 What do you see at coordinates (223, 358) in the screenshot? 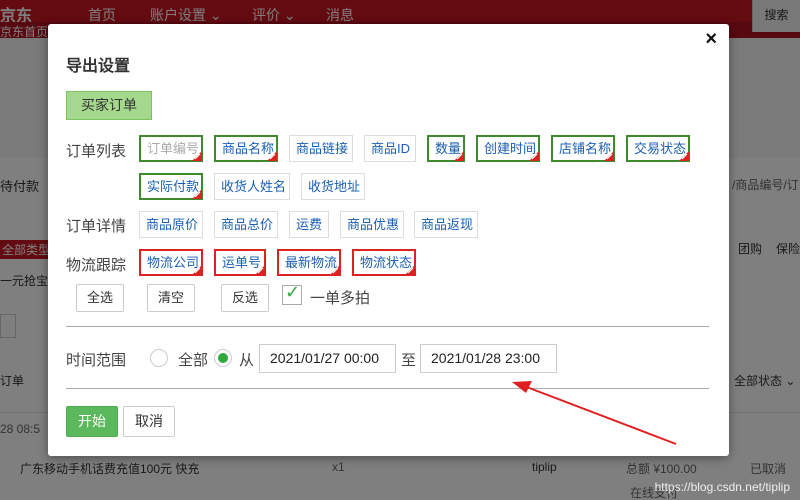
I see `range-custom-radio` at bounding box center [223, 358].